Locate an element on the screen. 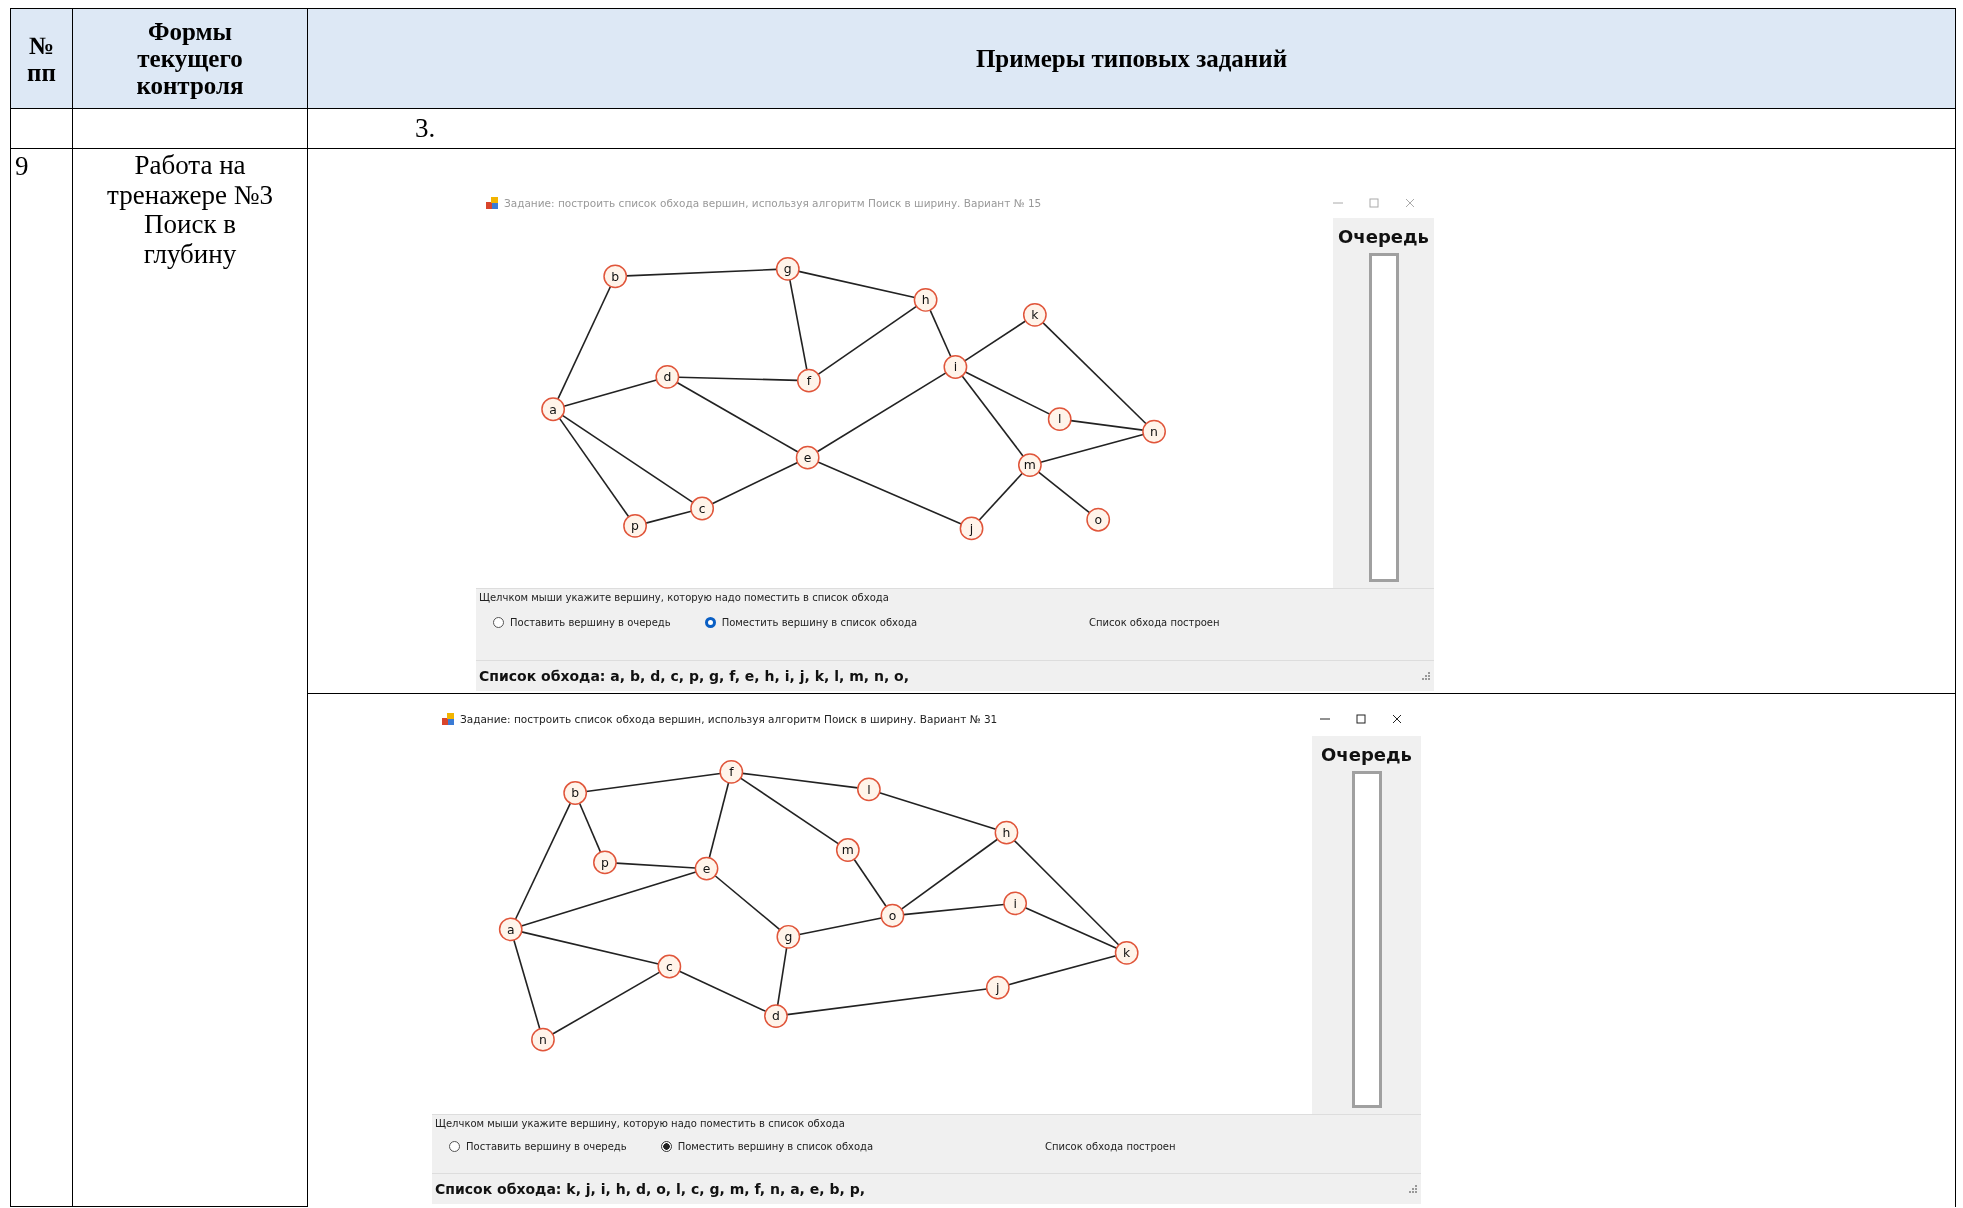 The width and height of the screenshot is (1963, 1208). traversal-list: Список обхода: k, j, i, h, d, o, l, c, g, m, f, n, a, e, b, p, is located at coordinates (650, 1189).